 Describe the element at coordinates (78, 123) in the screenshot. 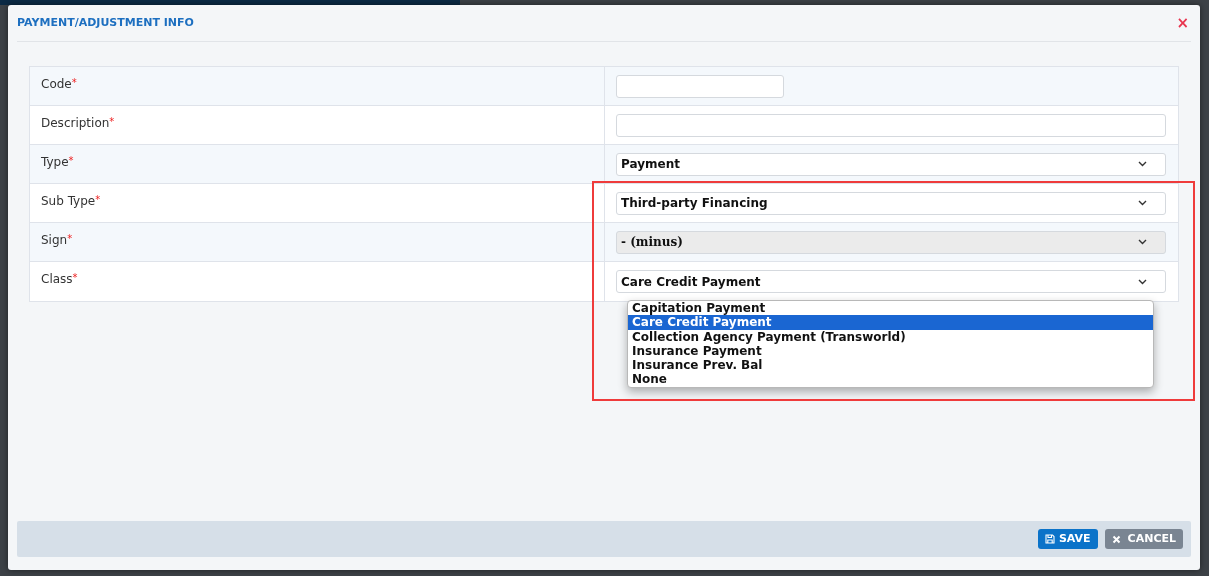

I see `field-label: Description*` at that location.